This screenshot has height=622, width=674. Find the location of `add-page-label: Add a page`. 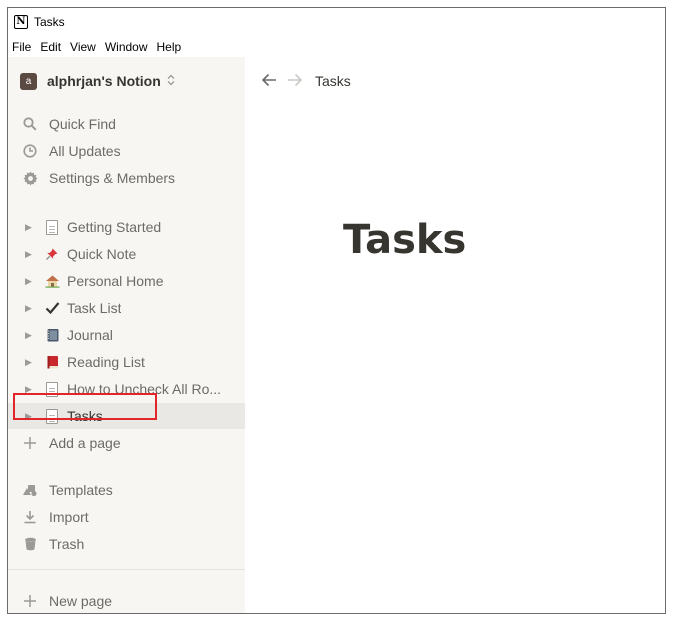

add-page-label: Add a page is located at coordinates (85, 443).